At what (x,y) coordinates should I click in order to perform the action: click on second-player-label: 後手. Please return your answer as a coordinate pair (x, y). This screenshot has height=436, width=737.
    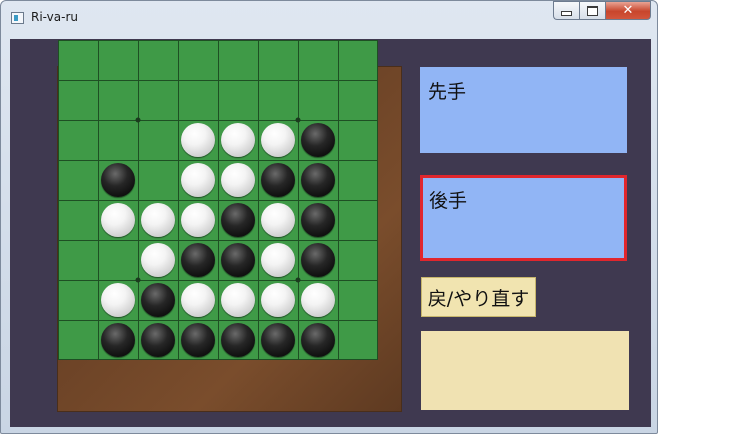
    Looking at the image, I should click on (448, 201).